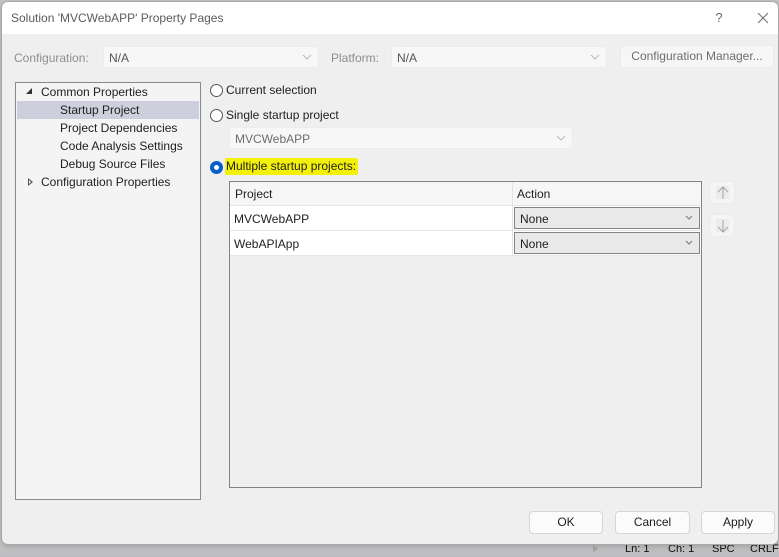 This screenshot has height=557, width=779. I want to click on configuration-label: Configuration:, so click(51, 58).